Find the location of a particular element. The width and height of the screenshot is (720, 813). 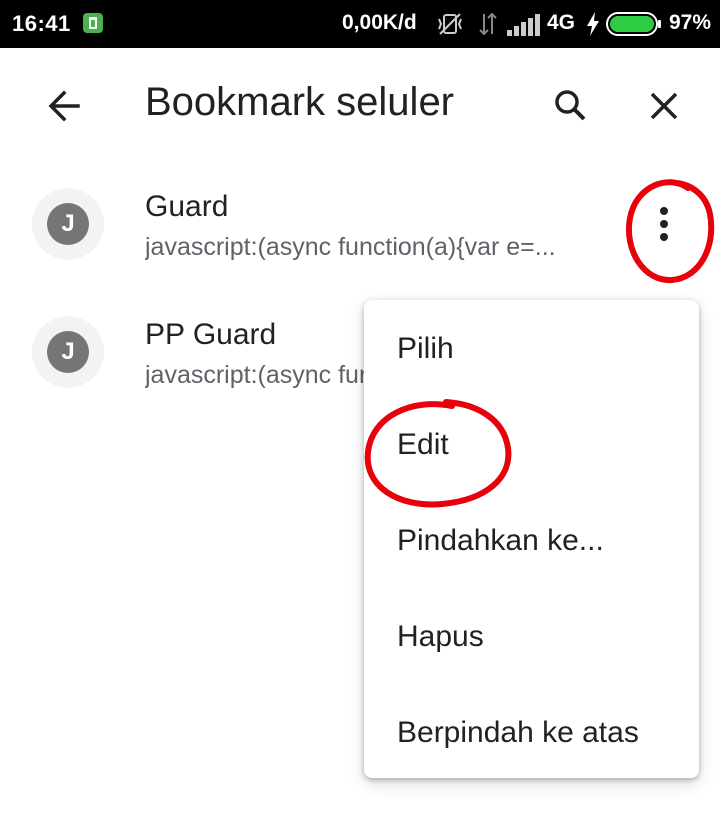

menu-item-move-up: Berpindah ke atas is located at coordinates (531, 732).